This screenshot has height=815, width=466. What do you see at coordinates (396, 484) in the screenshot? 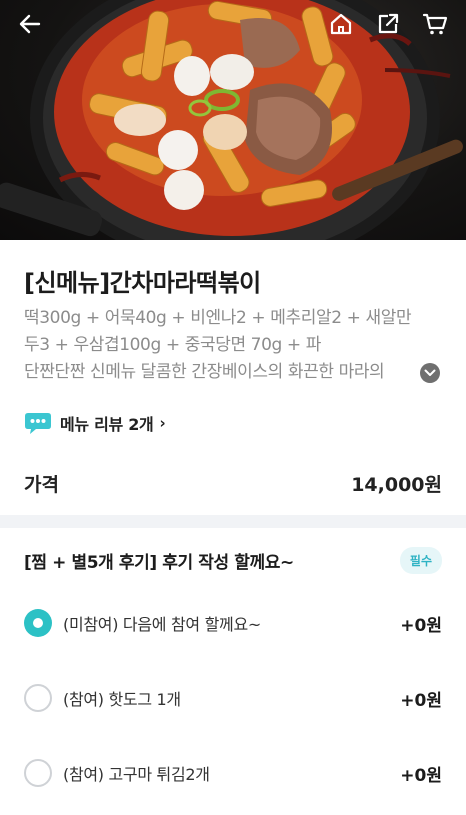
I see `price-value: 14,000원` at bounding box center [396, 484].